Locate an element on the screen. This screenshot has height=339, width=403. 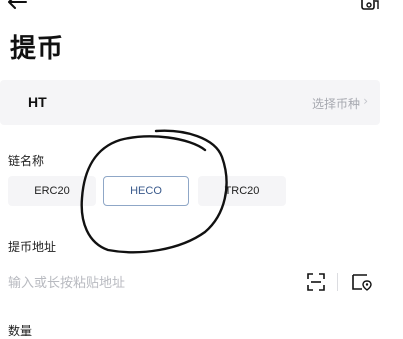
amount-label: 数量 is located at coordinates (20, 331).